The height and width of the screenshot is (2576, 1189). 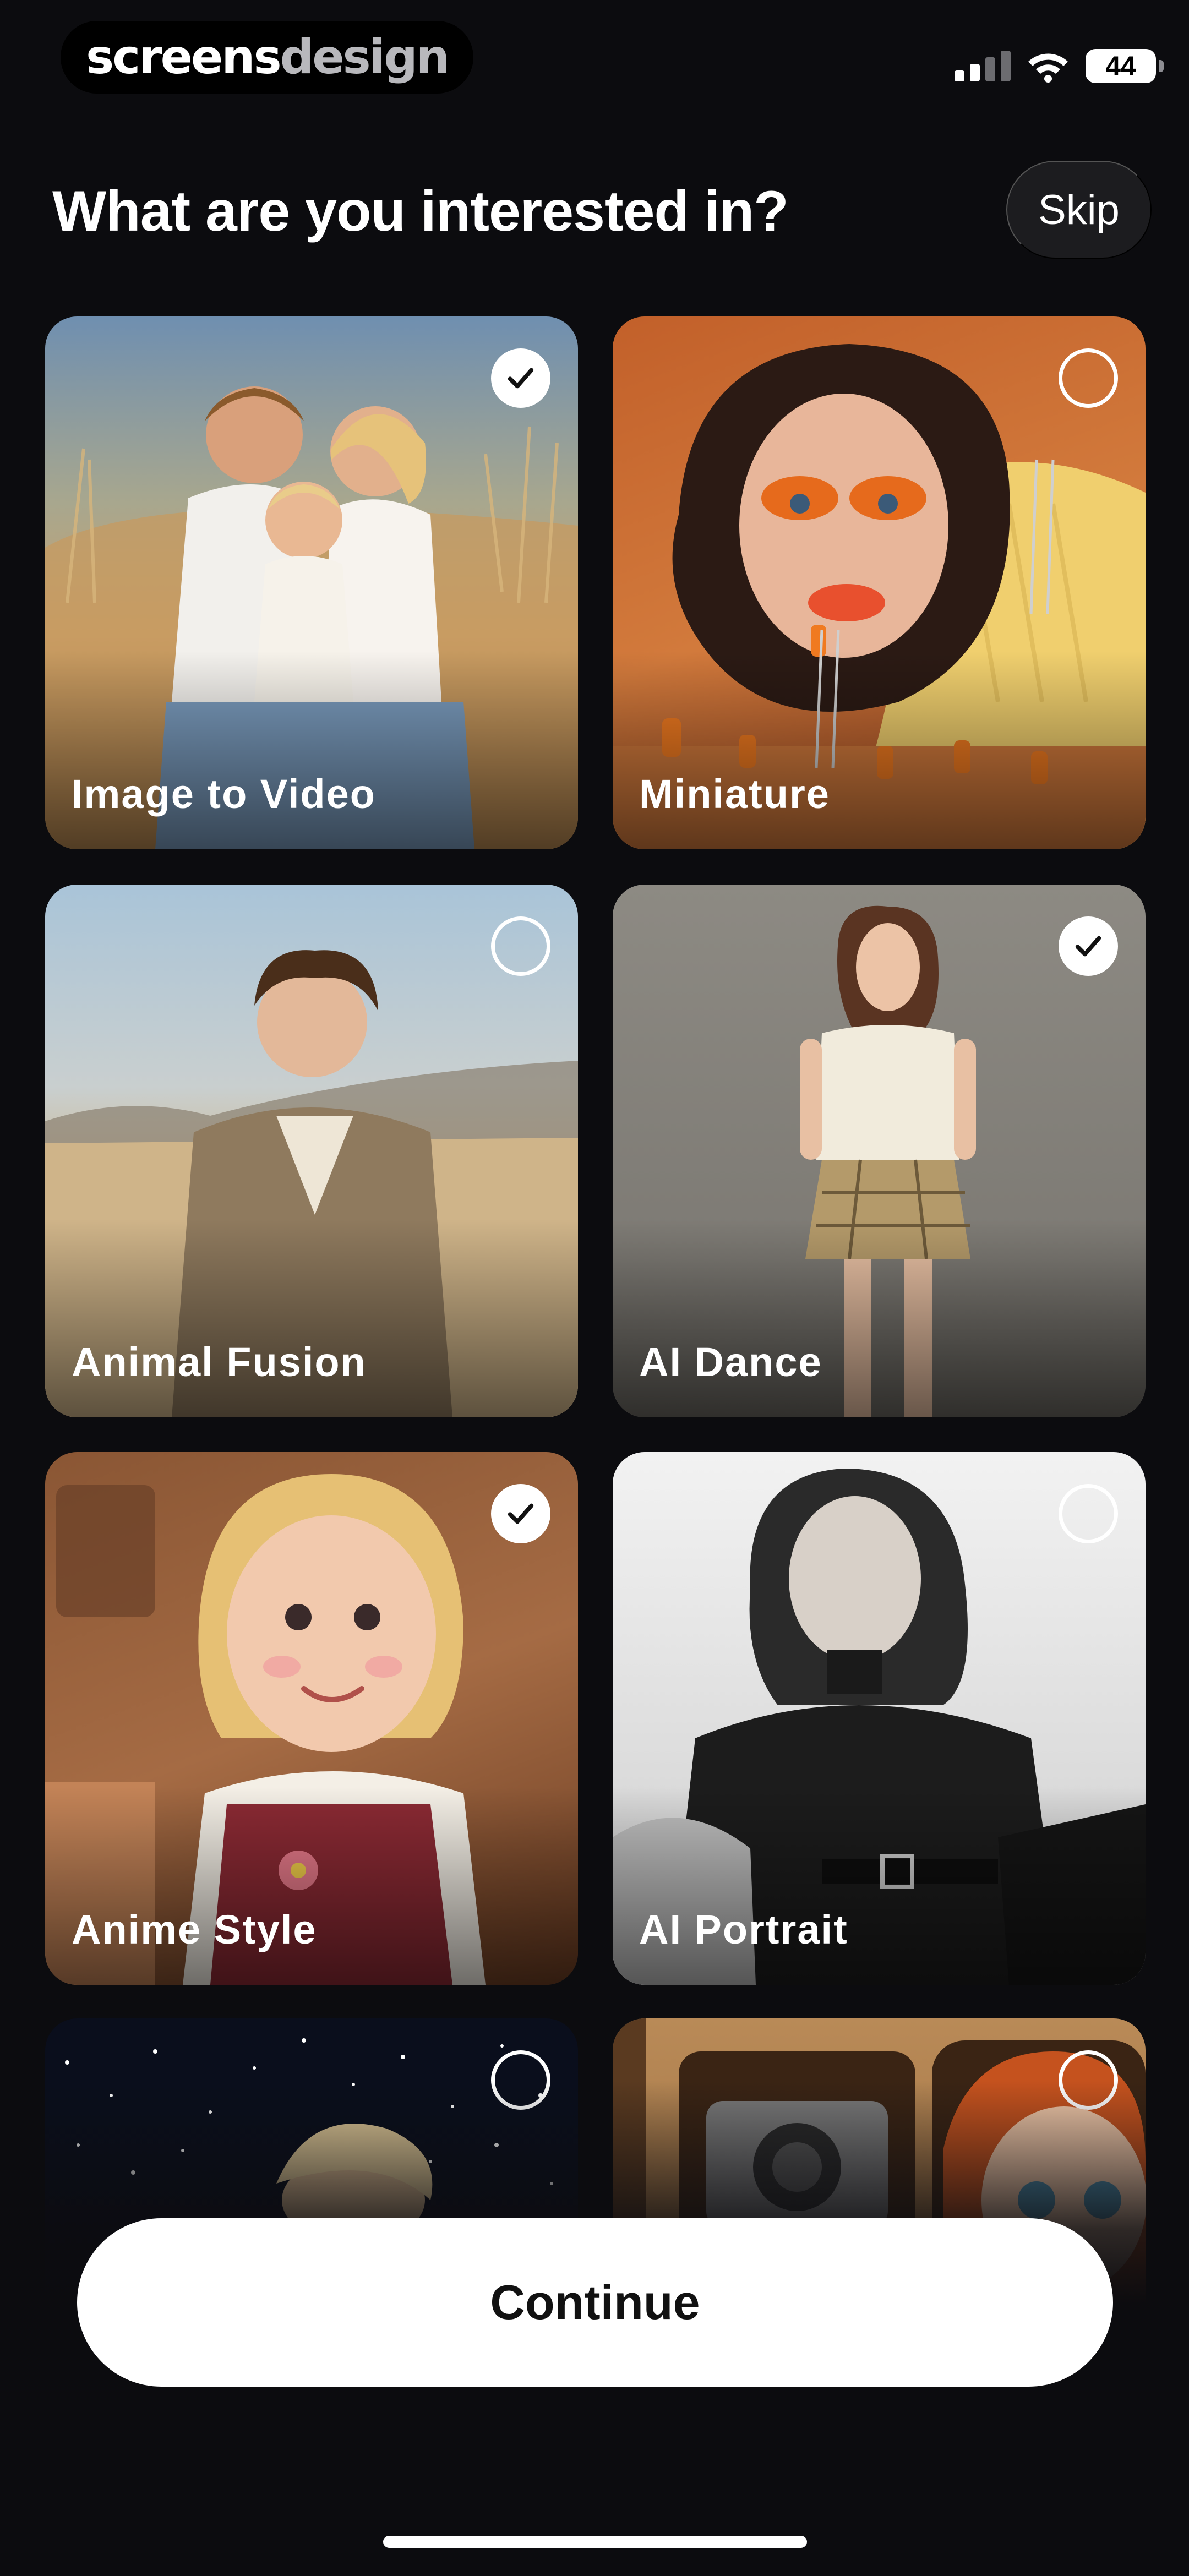 What do you see at coordinates (311, 1719) in the screenshot?
I see `category-card-anime-style: Anime Style` at bounding box center [311, 1719].